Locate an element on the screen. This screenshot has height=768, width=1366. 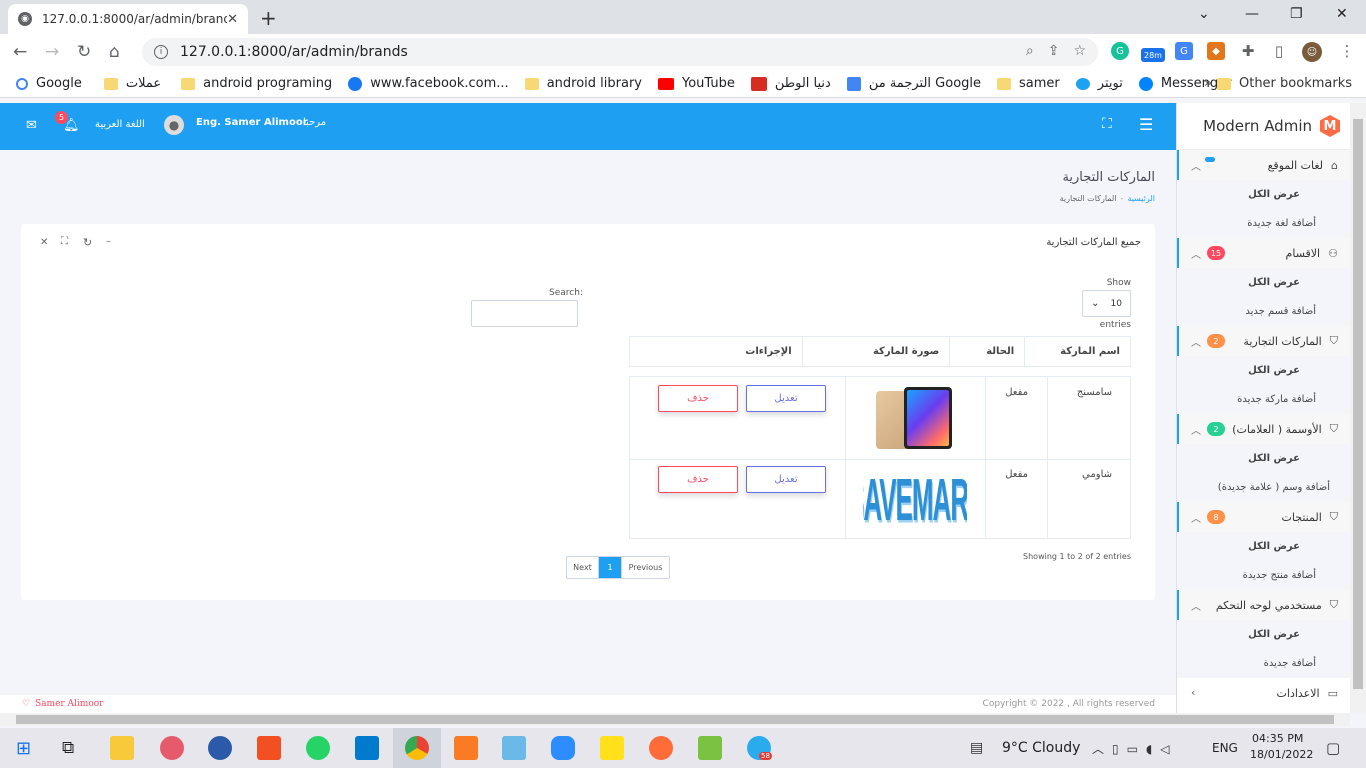
forward-icon: → is located at coordinates (52, 52).